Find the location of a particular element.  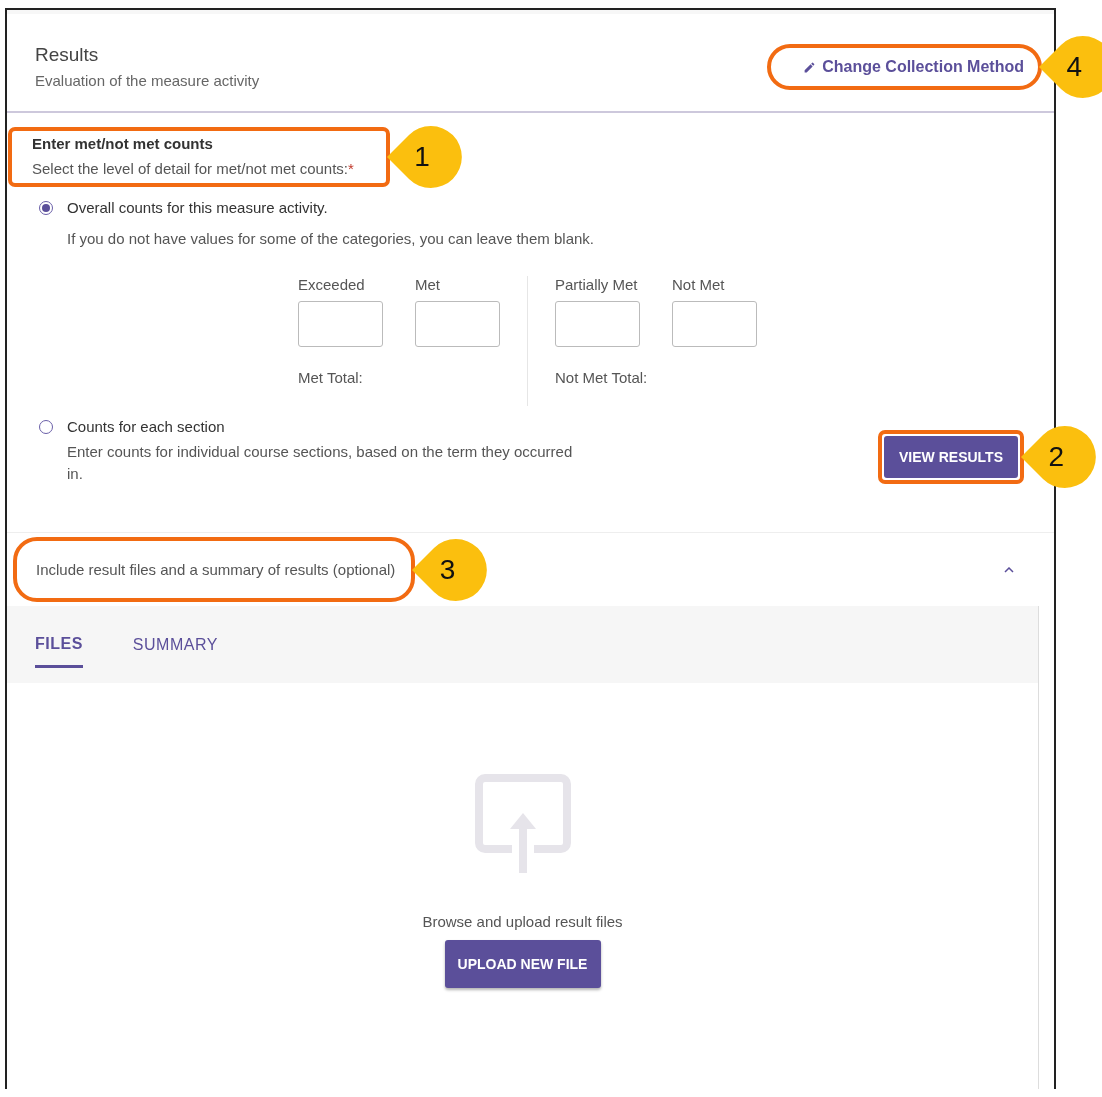

callout-marker: 3 is located at coordinates (450, 569).